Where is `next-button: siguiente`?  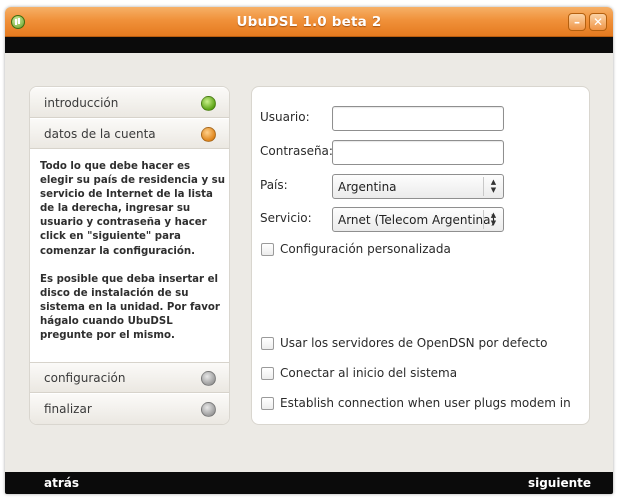 next-button: siguiente is located at coordinates (559, 483).